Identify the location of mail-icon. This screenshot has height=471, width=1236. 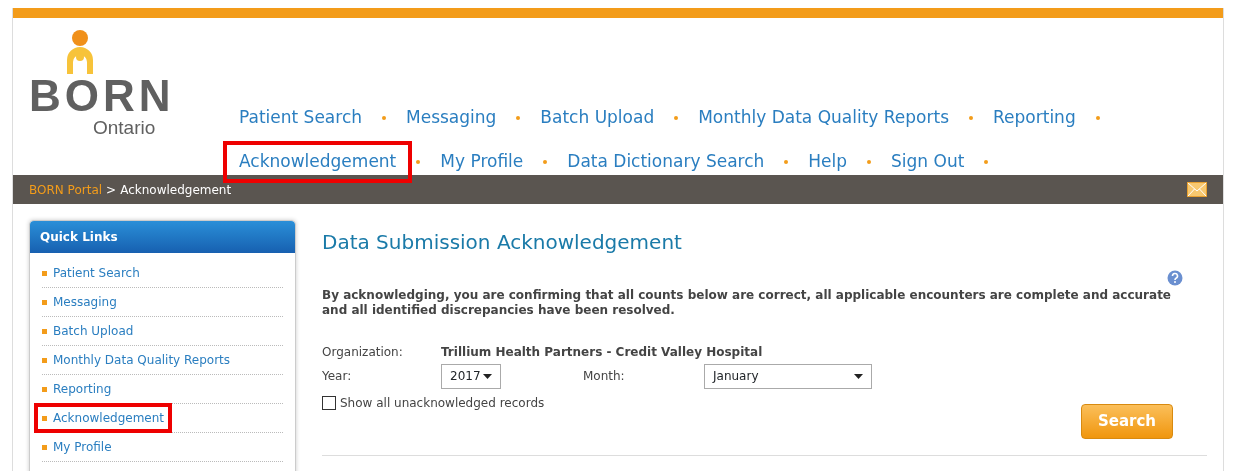
(1197, 189).